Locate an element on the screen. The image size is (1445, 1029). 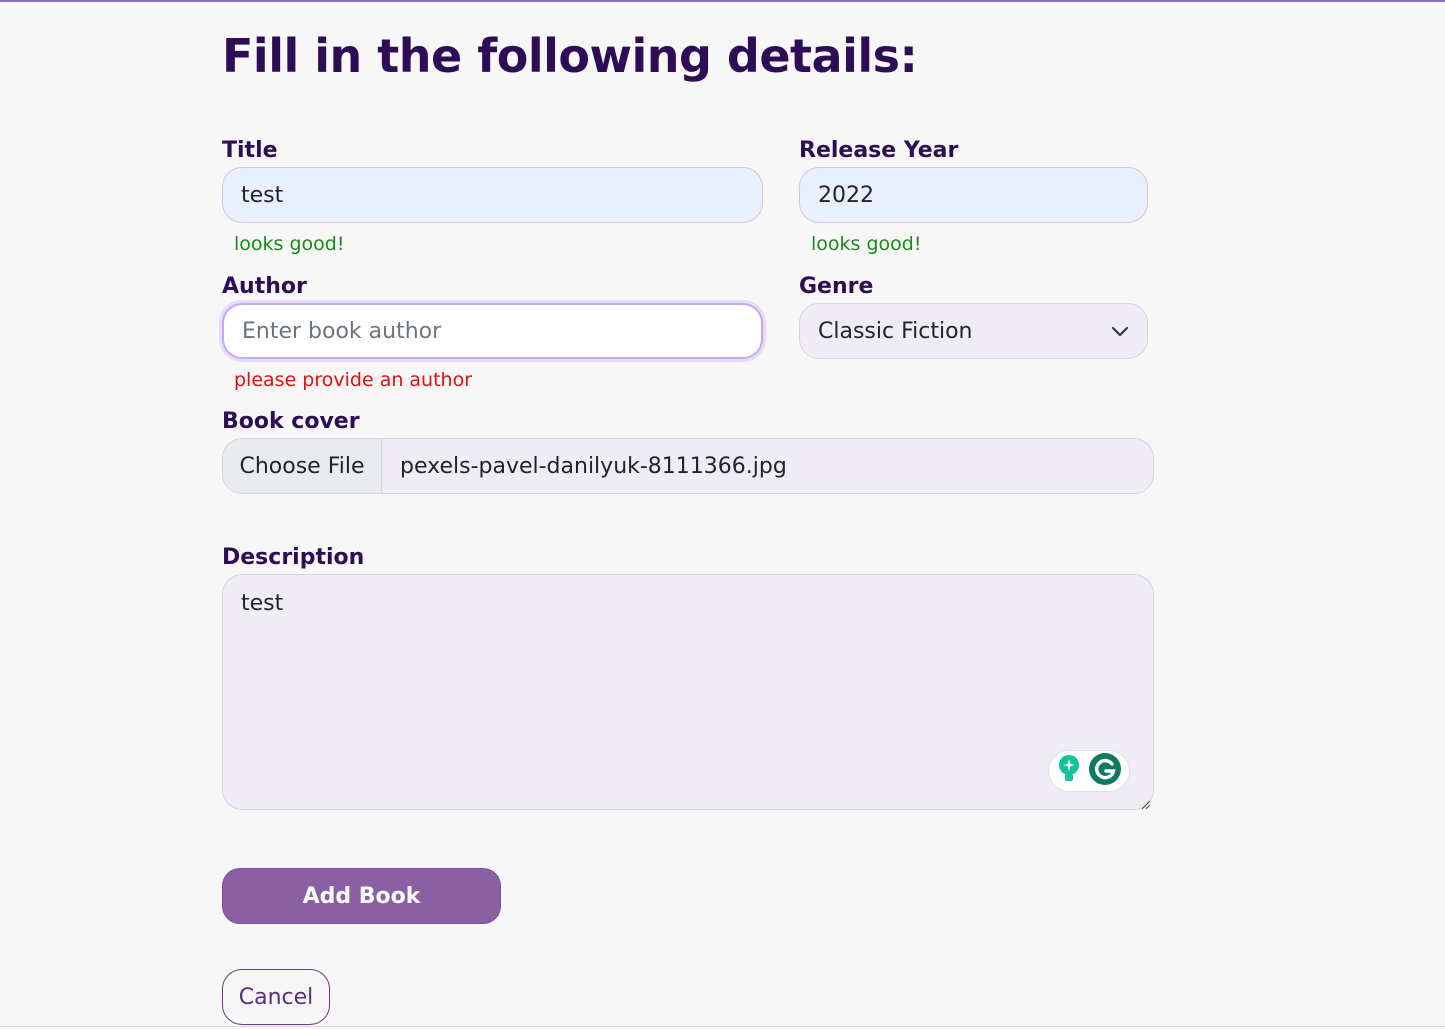
selected-file-name: pexels-pavel-danilyuk-8111366.jpg is located at coordinates (593, 466).